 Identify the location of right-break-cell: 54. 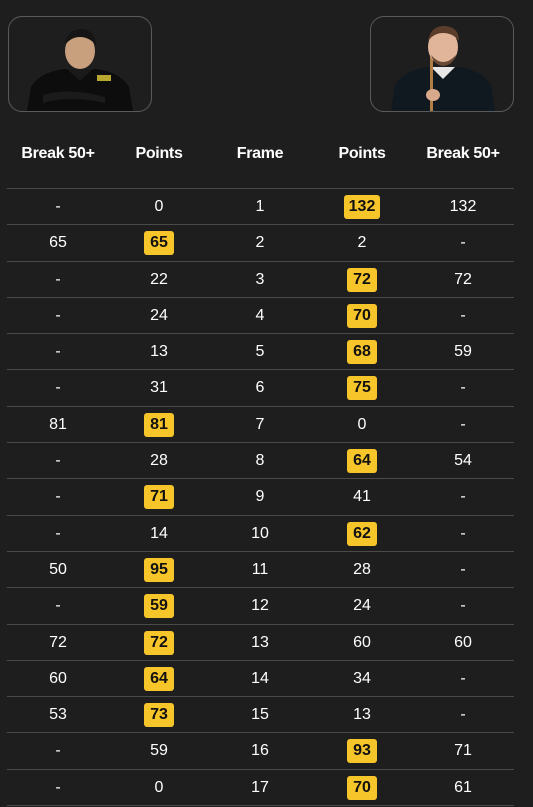
(463, 460).